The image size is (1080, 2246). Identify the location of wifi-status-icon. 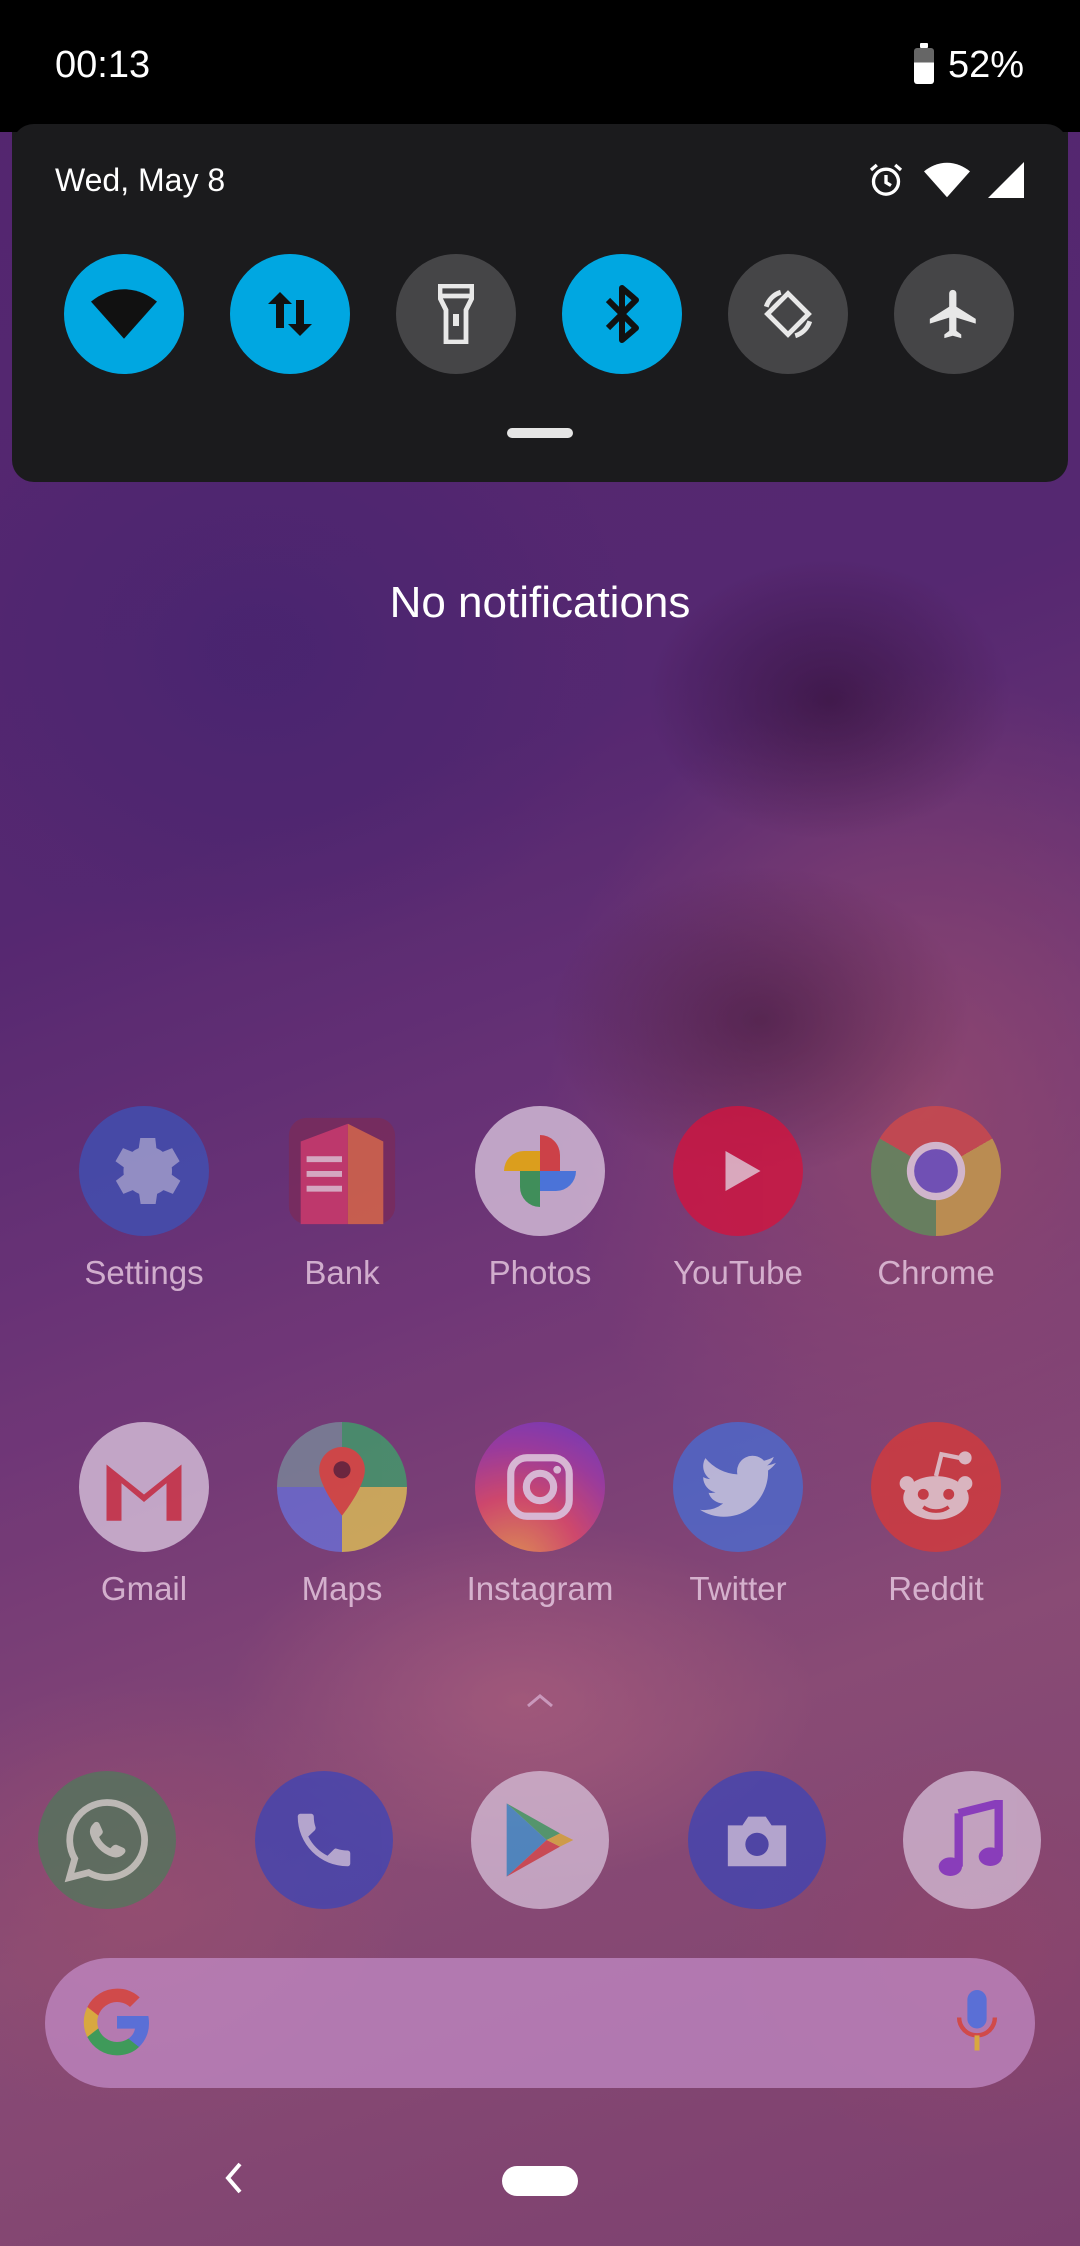
(947, 180).